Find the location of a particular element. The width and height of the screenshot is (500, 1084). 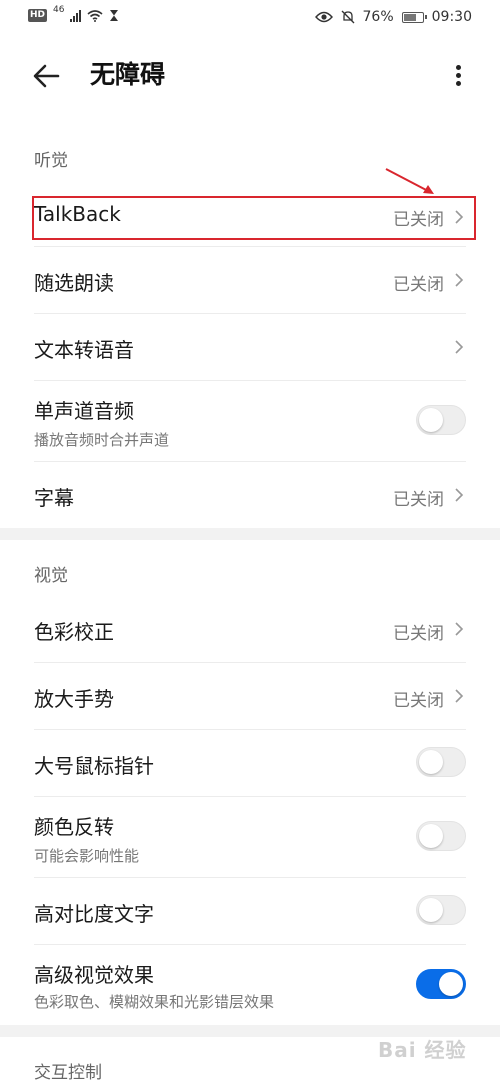

setting-label: 色彩校正 is located at coordinates (74, 632).